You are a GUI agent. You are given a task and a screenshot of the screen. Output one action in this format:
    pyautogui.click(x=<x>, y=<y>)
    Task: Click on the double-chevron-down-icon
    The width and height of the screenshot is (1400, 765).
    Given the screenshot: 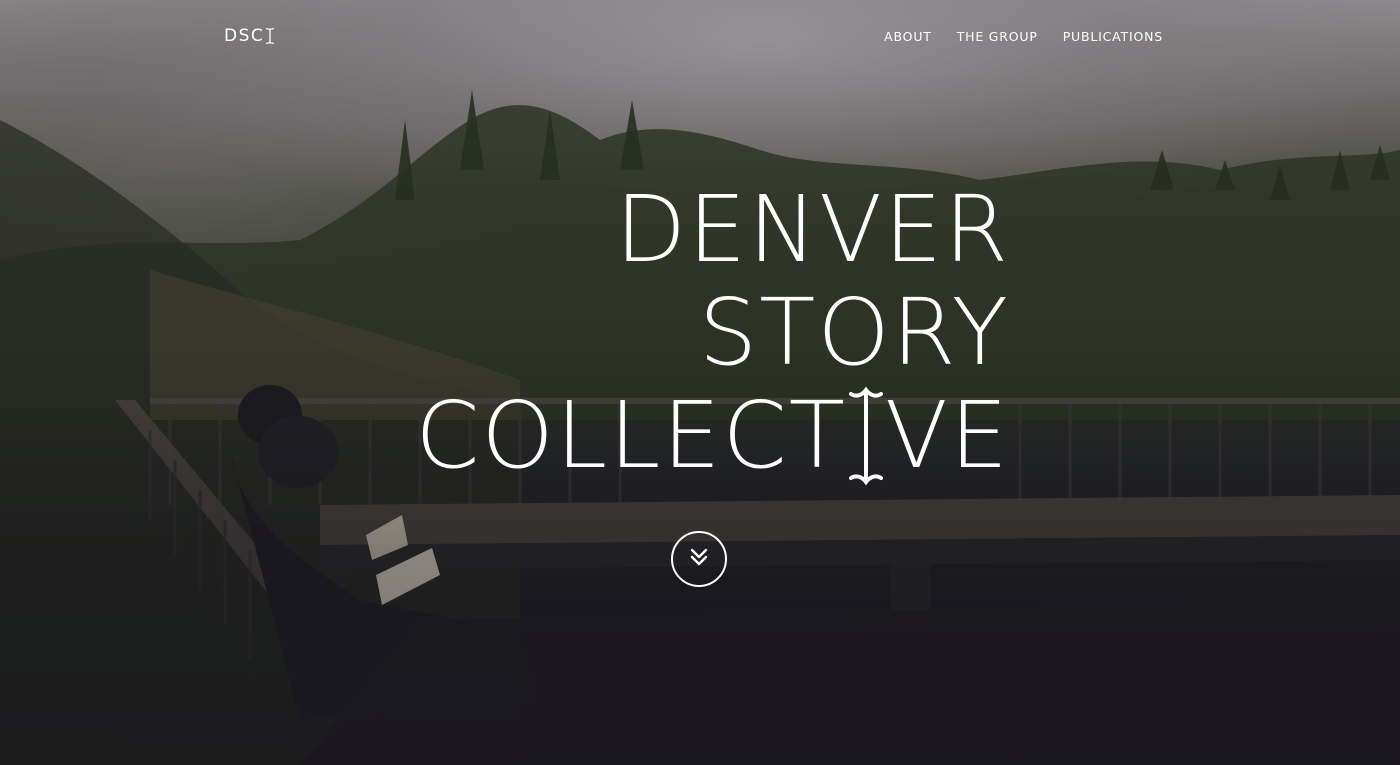 What is the action you would take?
    pyautogui.click(x=699, y=559)
    